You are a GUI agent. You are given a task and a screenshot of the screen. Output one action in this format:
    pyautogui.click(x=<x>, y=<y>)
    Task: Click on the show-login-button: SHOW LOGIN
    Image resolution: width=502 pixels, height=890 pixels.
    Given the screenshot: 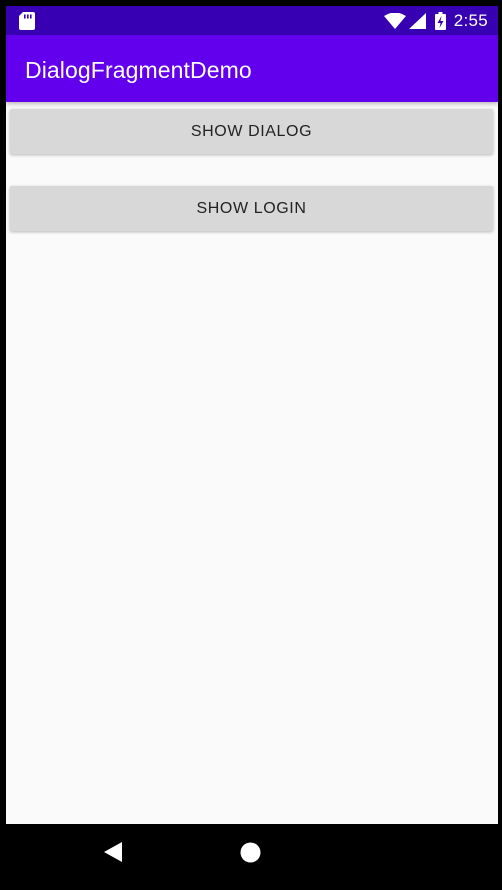 What is the action you would take?
    pyautogui.click(x=251, y=208)
    